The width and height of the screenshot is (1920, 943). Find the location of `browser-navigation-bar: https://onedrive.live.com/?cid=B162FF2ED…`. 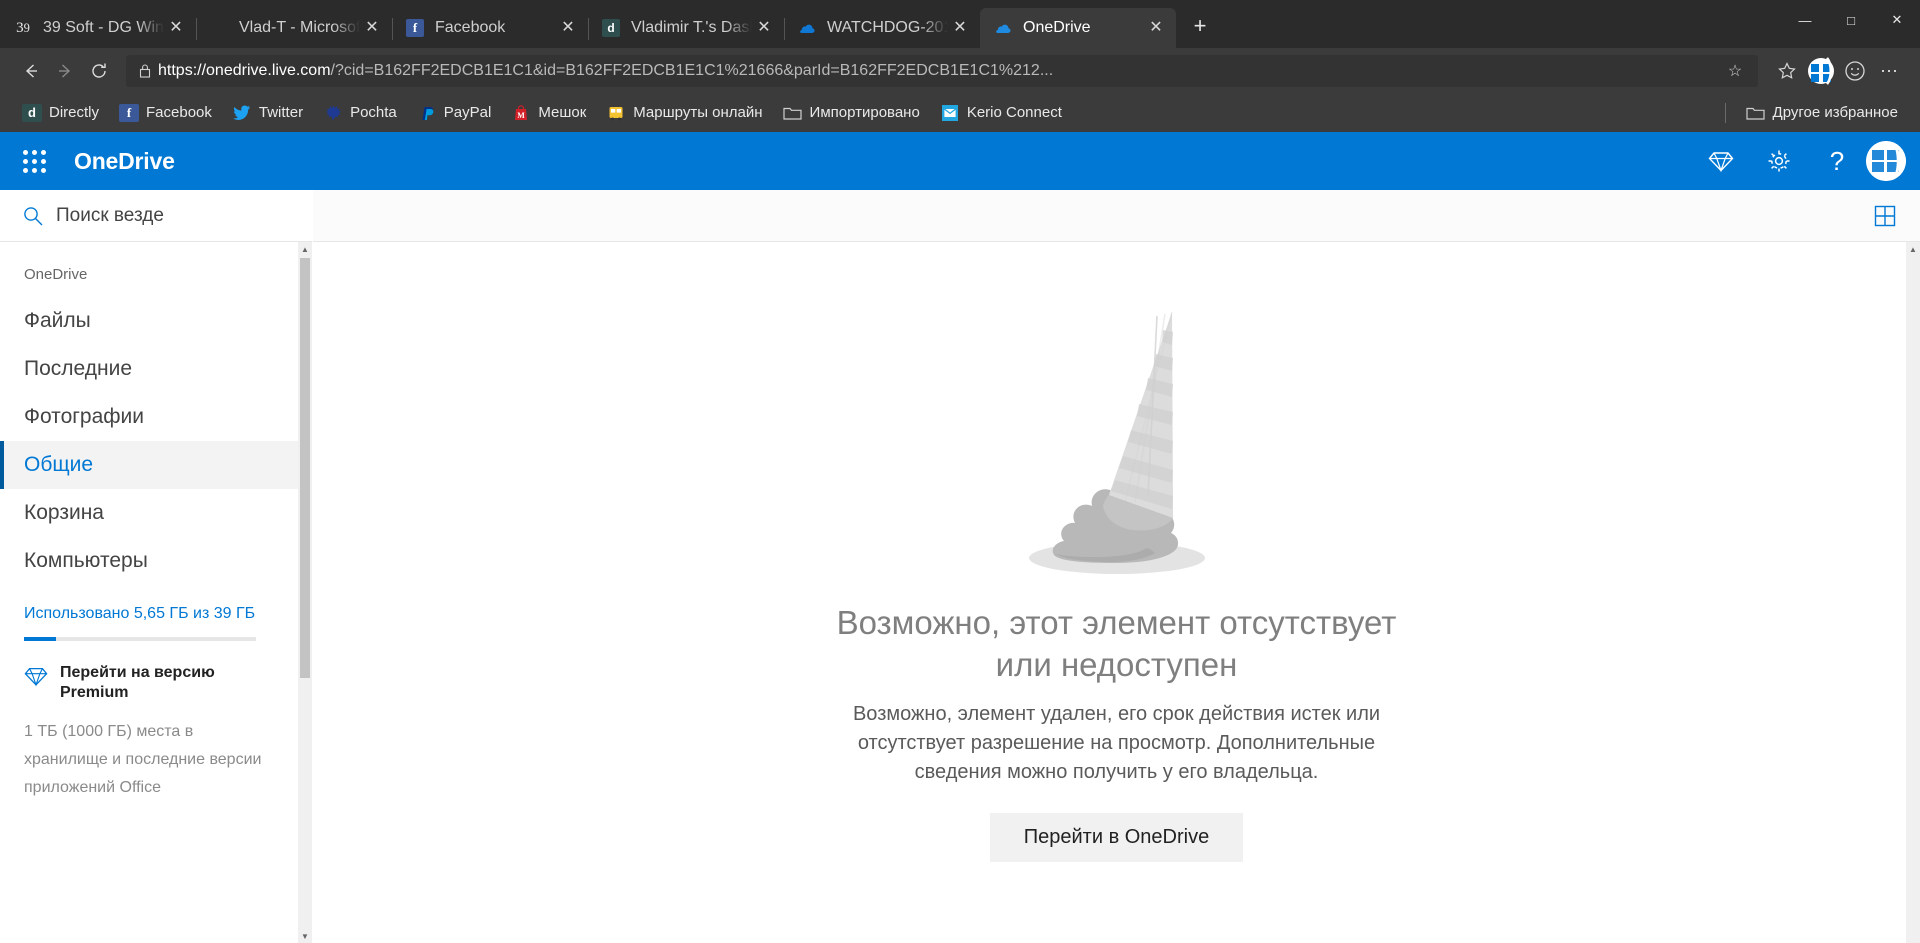

browser-navigation-bar: https://onedrive.live.com/?cid=B162FF2ED… is located at coordinates (960, 71).